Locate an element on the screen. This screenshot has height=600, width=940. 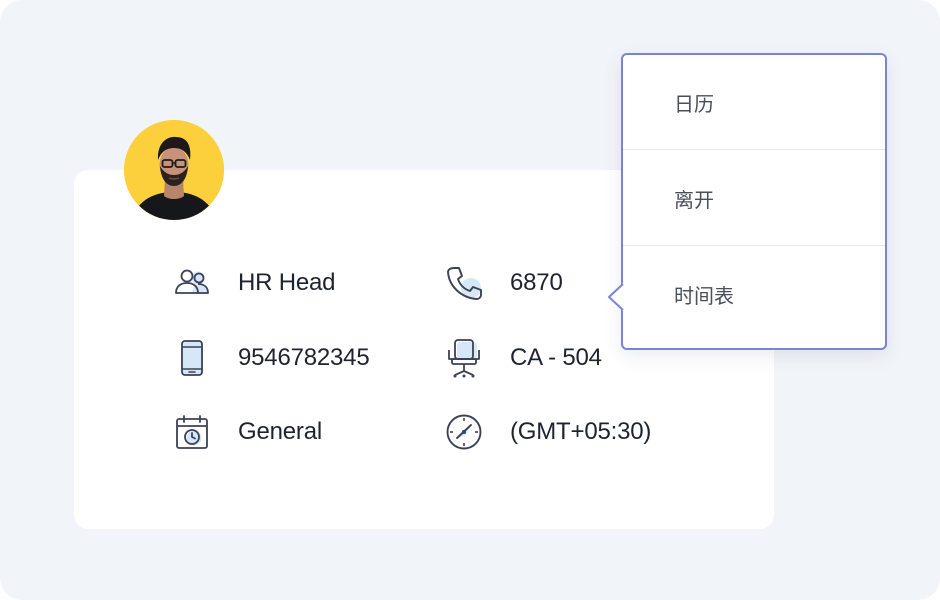
info-mobile: 9546782345 is located at coordinates (271, 358).